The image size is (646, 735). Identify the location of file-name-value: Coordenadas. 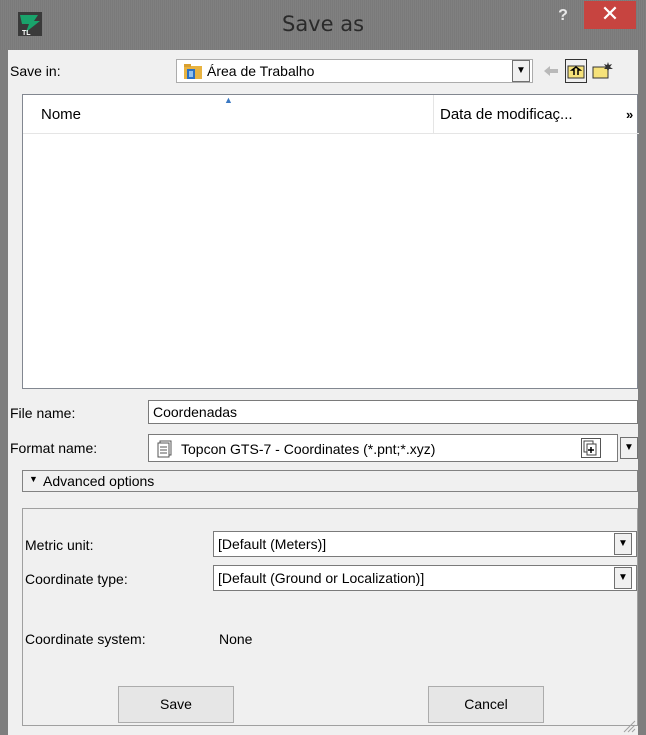
(195, 412).